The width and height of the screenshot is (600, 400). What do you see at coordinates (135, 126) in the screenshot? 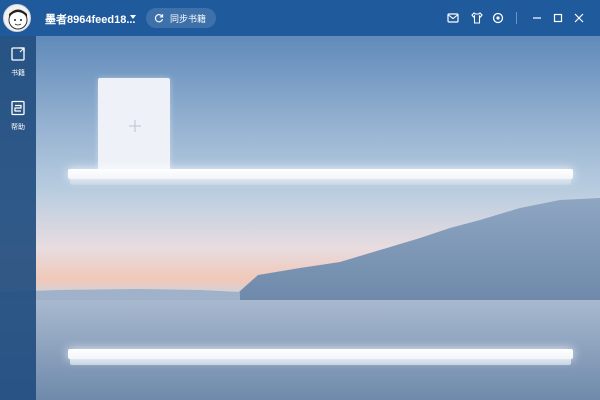
I see `plus-icon` at bounding box center [135, 126].